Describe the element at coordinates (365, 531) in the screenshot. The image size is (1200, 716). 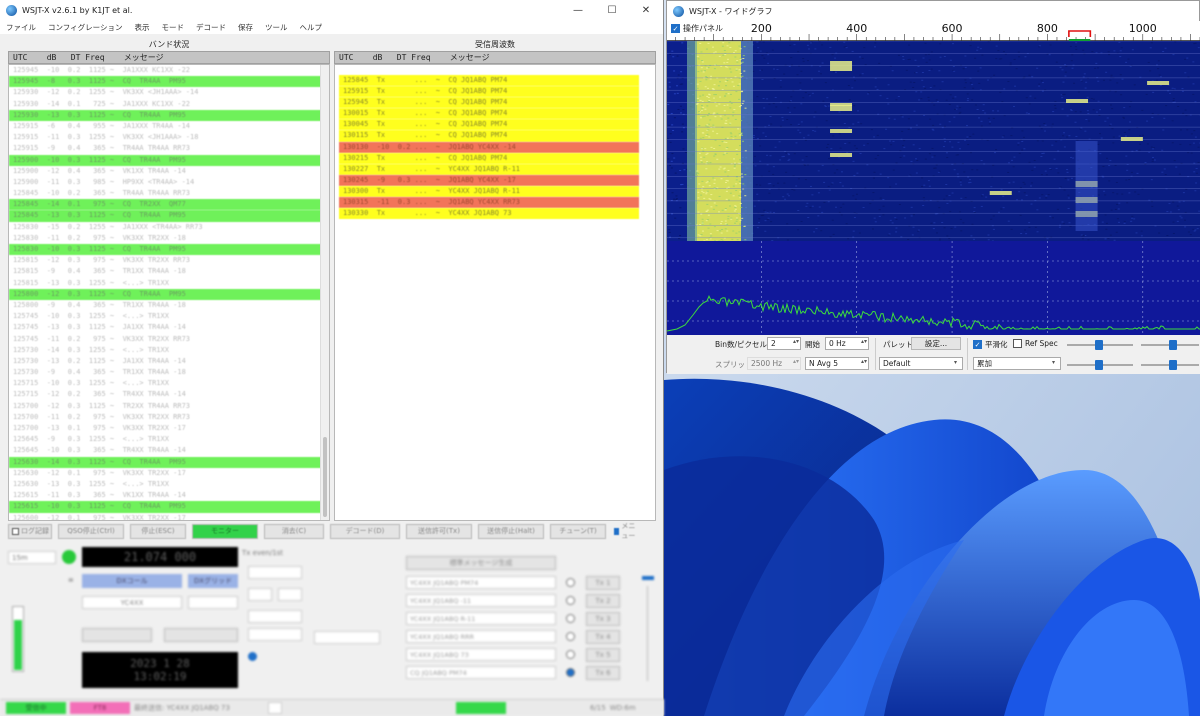
I see `decode-button: デコード(D)` at that location.